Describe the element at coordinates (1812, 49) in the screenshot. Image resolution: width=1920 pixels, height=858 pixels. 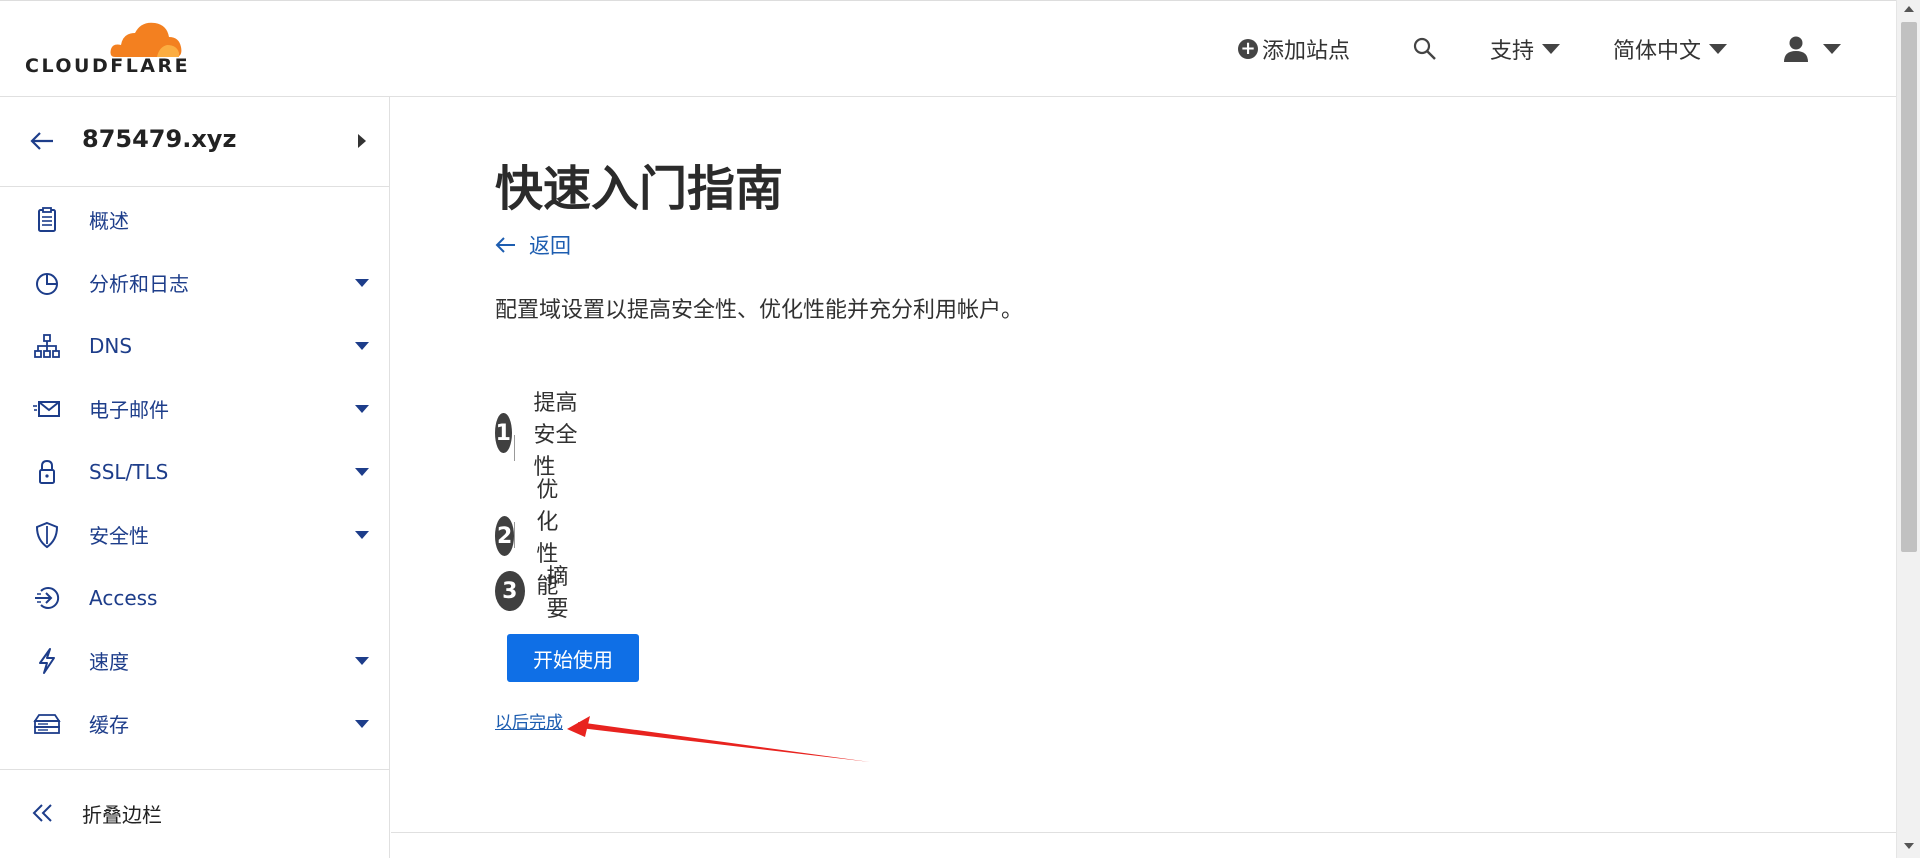
I see `user-menu-dropdown` at that location.